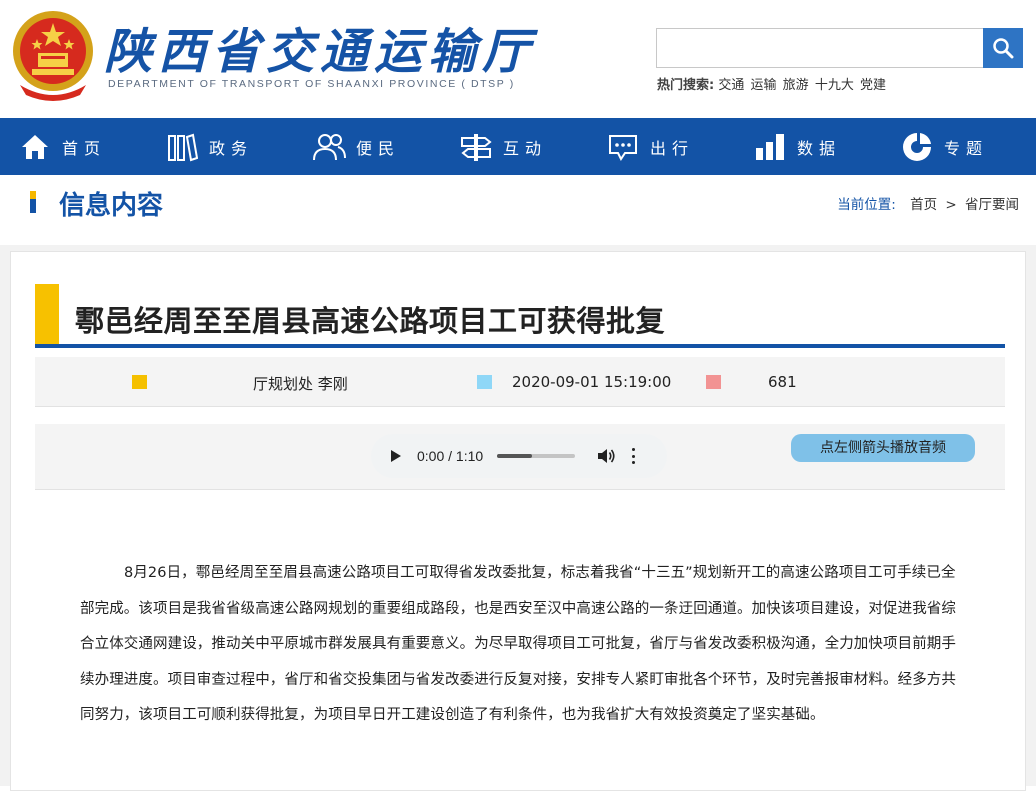 The width and height of the screenshot is (1036, 791). Describe the element at coordinates (782, 382) in the screenshot. I see `article-views: 681` at that location.